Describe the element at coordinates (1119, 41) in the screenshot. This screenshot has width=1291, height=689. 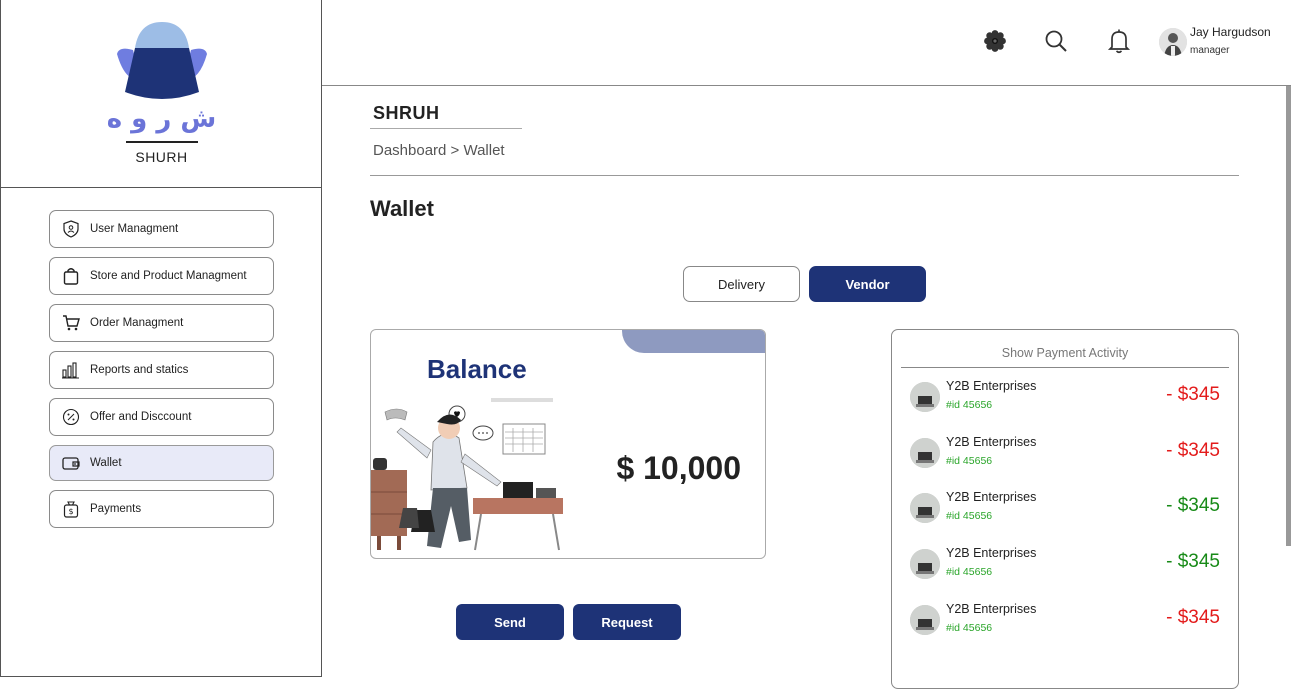
I see `bell-icon` at that location.